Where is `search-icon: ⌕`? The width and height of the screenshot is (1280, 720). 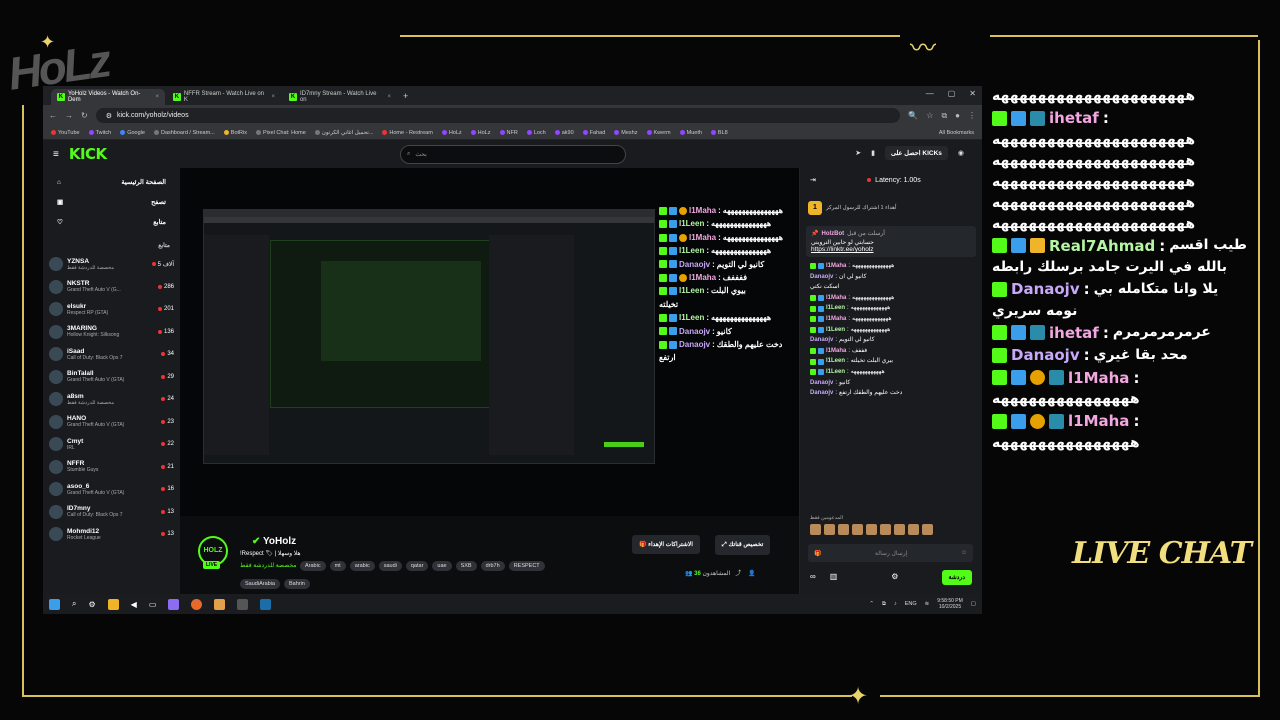
search-icon: ⌕ is located at coordinates (74, 604).